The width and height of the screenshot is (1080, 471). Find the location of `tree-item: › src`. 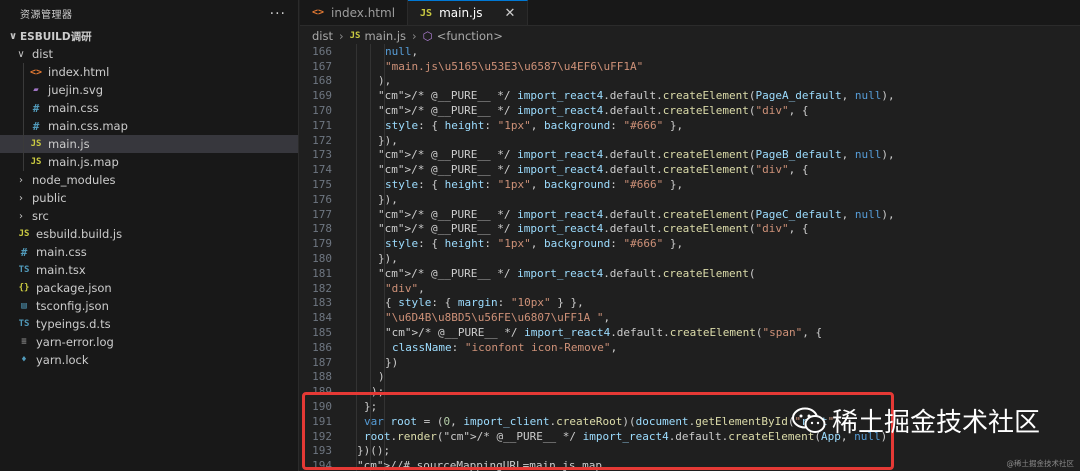

tree-item: › src is located at coordinates (149, 216).